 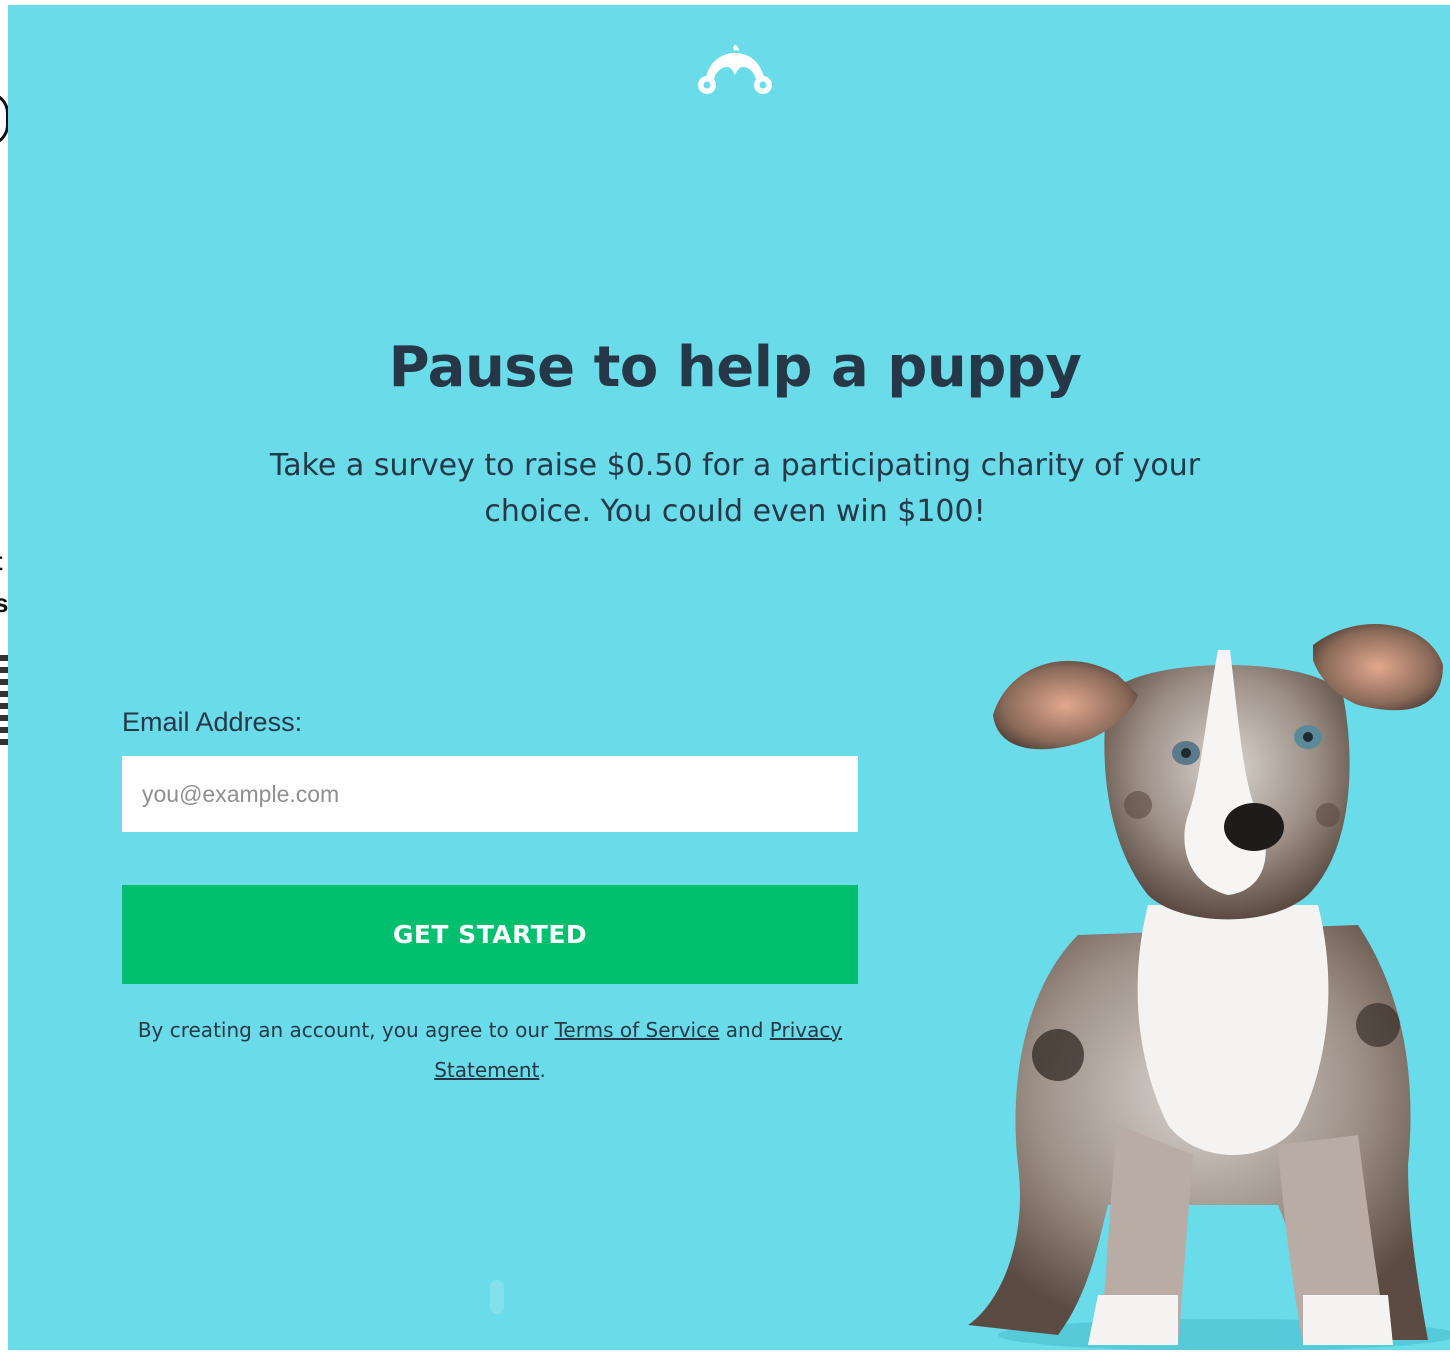 What do you see at coordinates (1, 561) in the screenshot?
I see `cropped-text-fragment: t` at bounding box center [1, 561].